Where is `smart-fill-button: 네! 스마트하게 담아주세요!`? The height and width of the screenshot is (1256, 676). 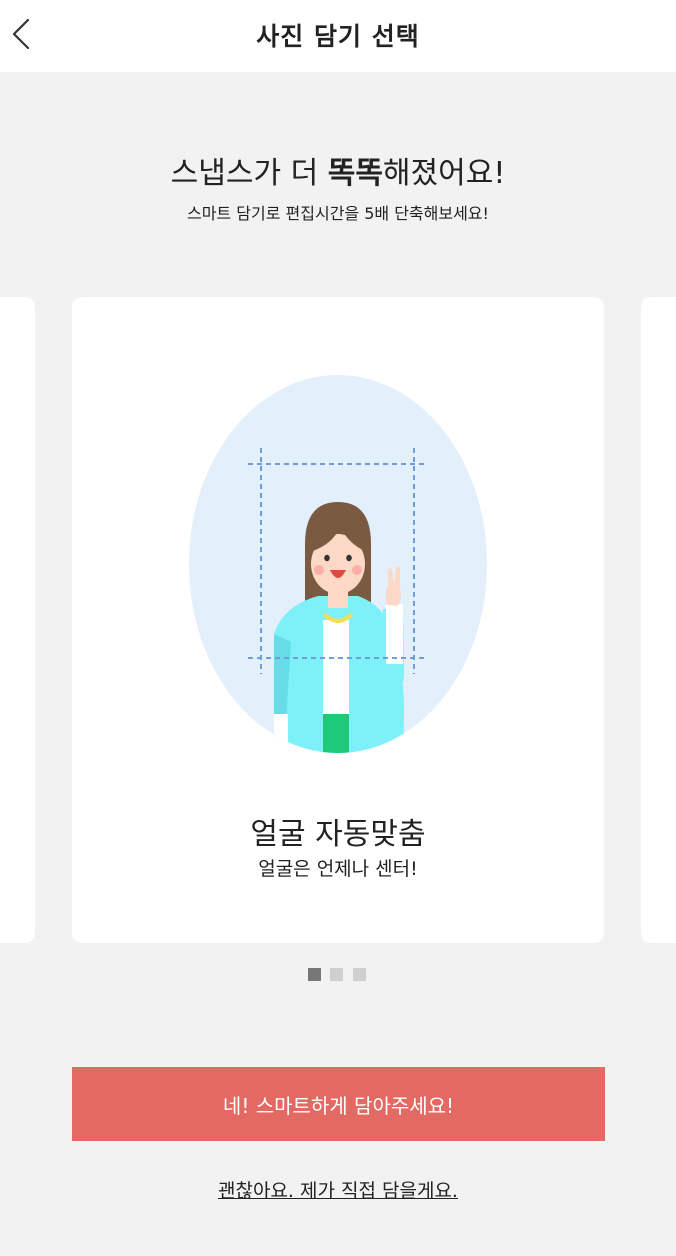 smart-fill-button: 네! 스마트하게 담아주세요! is located at coordinates (338, 1104).